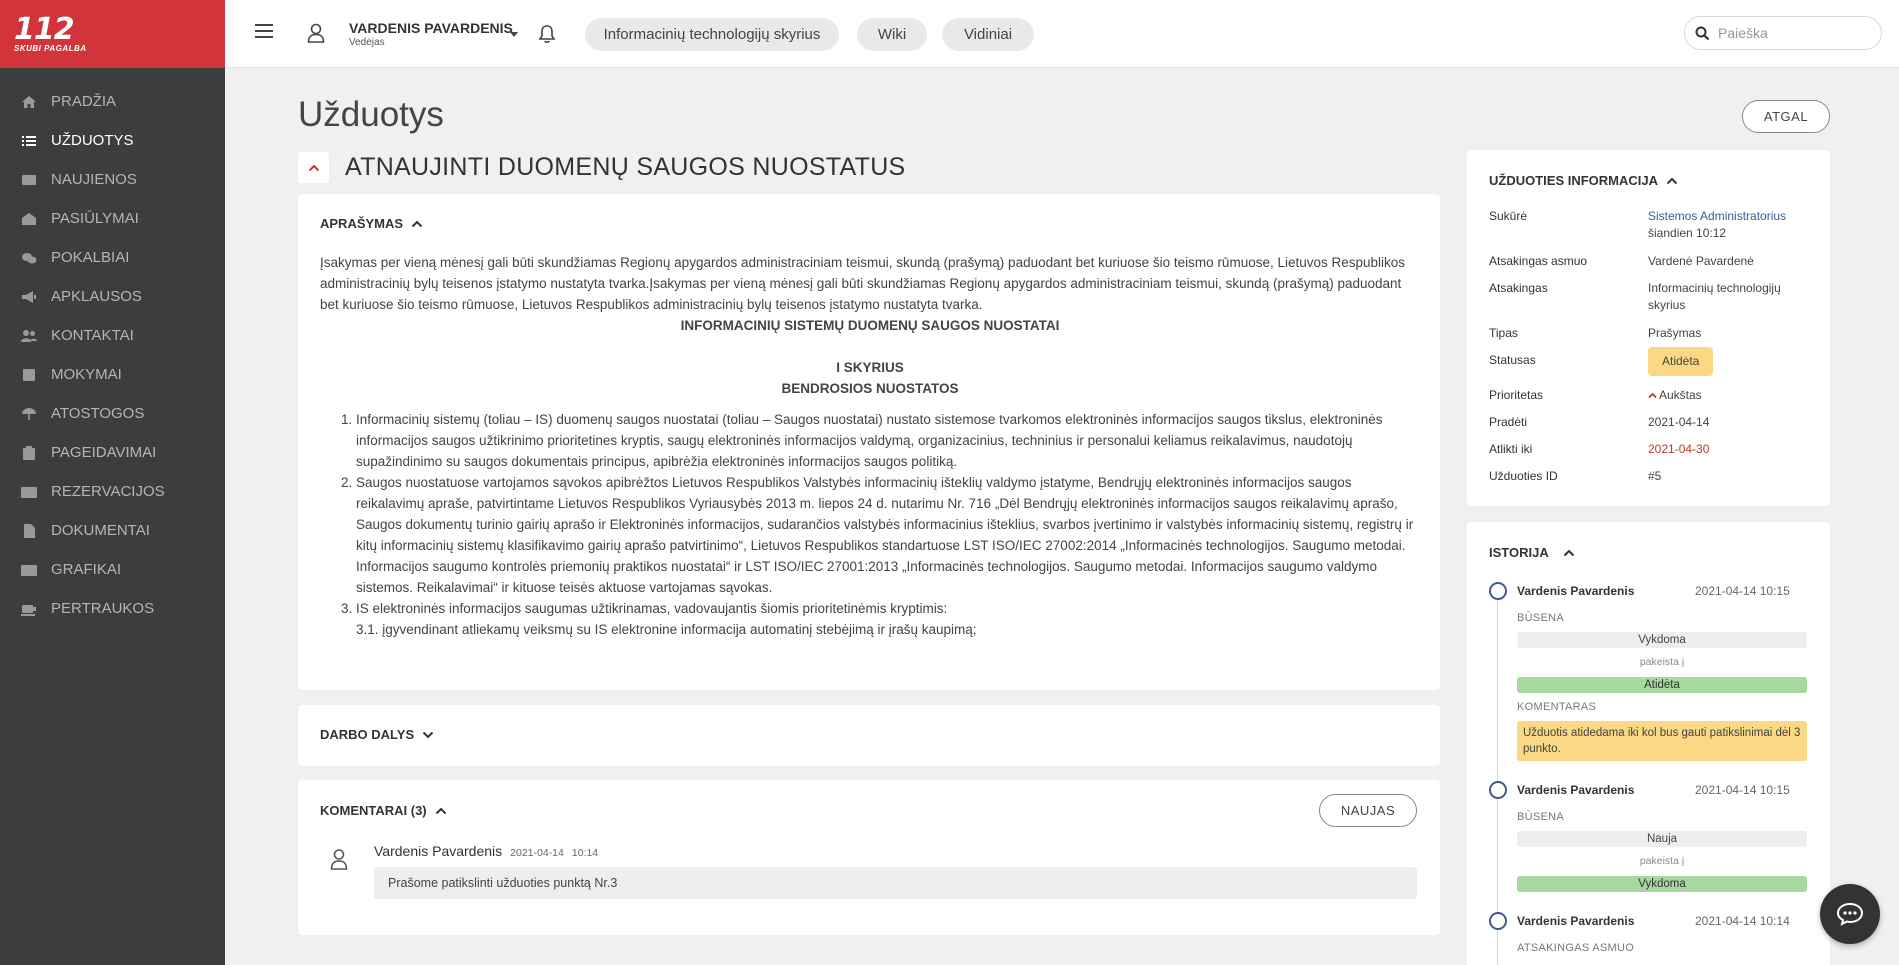 Image resolution: width=1899 pixels, height=965 pixels. I want to click on sidebar-item-label: Pageidavimai, so click(104, 452).